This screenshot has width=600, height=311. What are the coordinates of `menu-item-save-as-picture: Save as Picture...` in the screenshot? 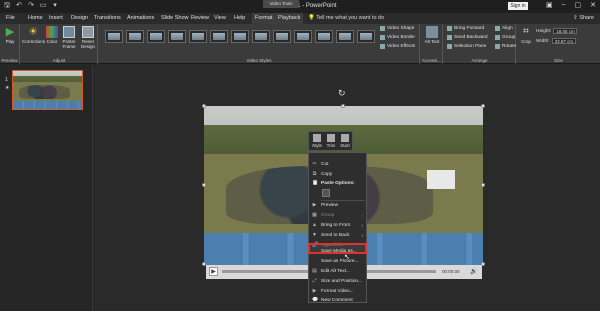 It's located at (337, 261).